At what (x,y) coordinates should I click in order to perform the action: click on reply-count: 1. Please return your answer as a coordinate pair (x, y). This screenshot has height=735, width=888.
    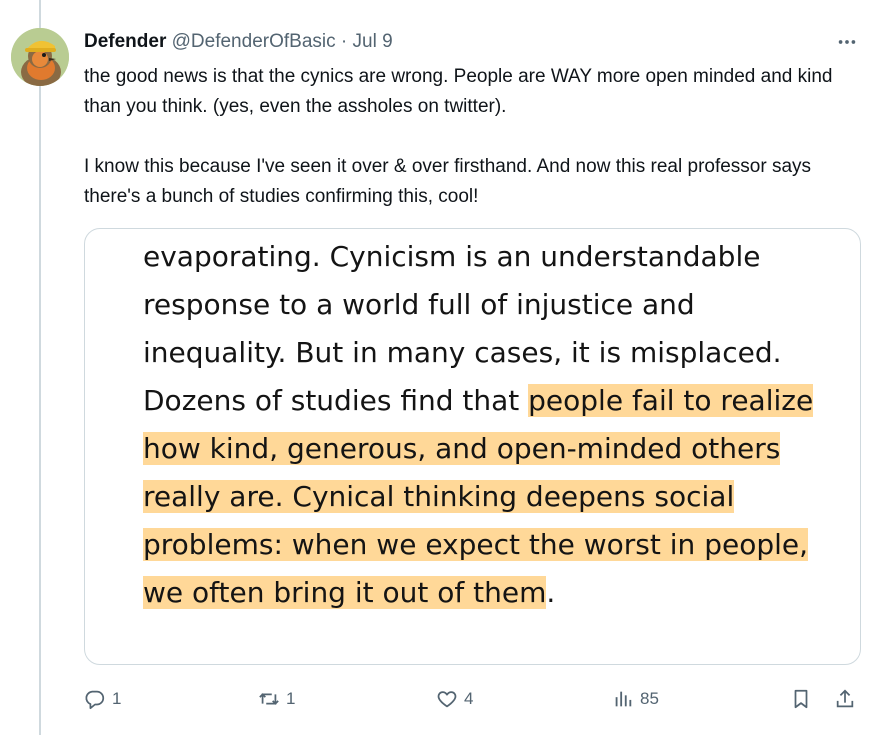
    Looking at the image, I should click on (117, 698).